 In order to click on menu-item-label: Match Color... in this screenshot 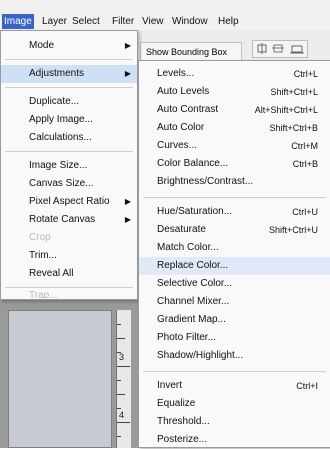, I will do `click(188, 247)`.